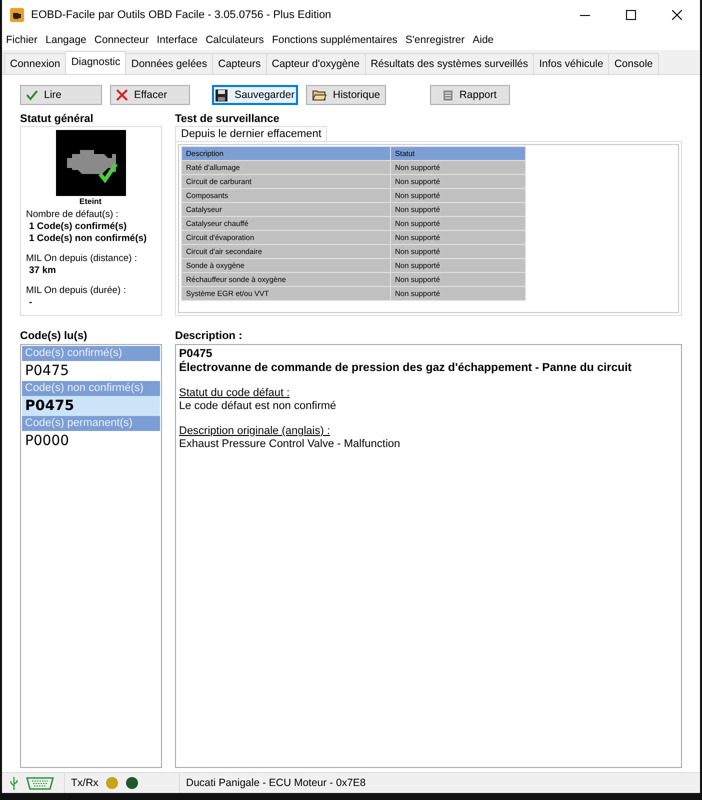  Describe the element at coordinates (91, 353) in the screenshot. I see `list-group-header: Code(s) confirmé(s)` at that location.